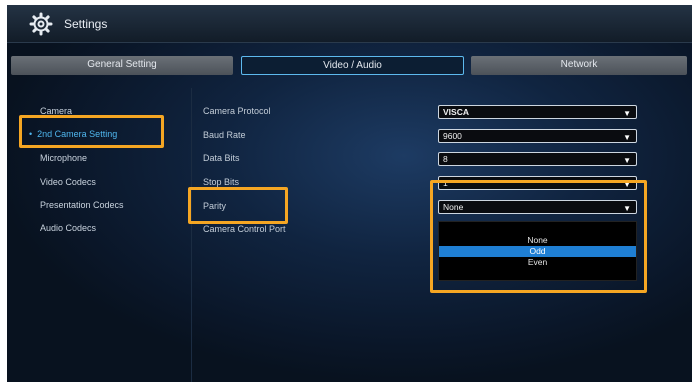 This screenshot has width=699, height=387. I want to click on tab-network: Network, so click(579, 65).